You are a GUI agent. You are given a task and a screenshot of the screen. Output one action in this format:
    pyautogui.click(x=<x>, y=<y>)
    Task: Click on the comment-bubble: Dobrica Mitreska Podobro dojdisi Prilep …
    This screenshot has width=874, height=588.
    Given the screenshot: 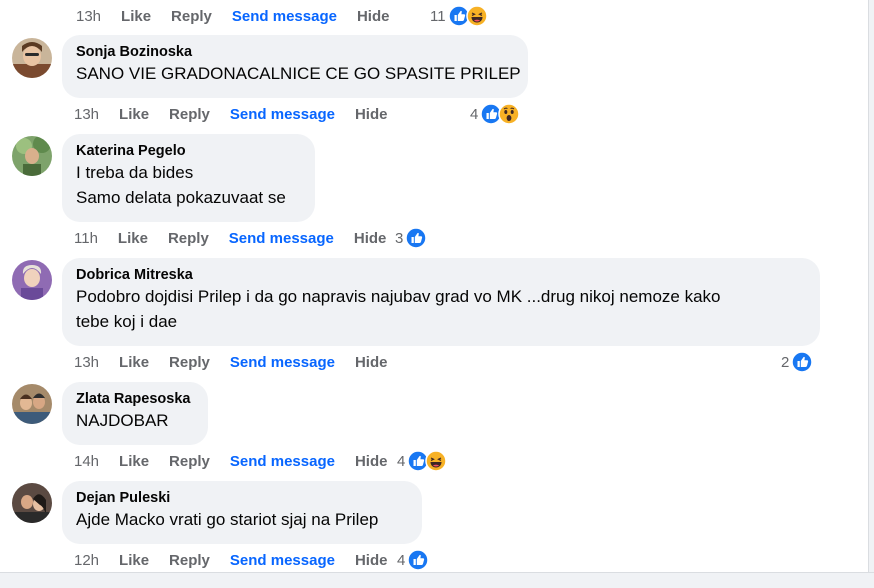 What is the action you would take?
    pyautogui.click(x=441, y=302)
    